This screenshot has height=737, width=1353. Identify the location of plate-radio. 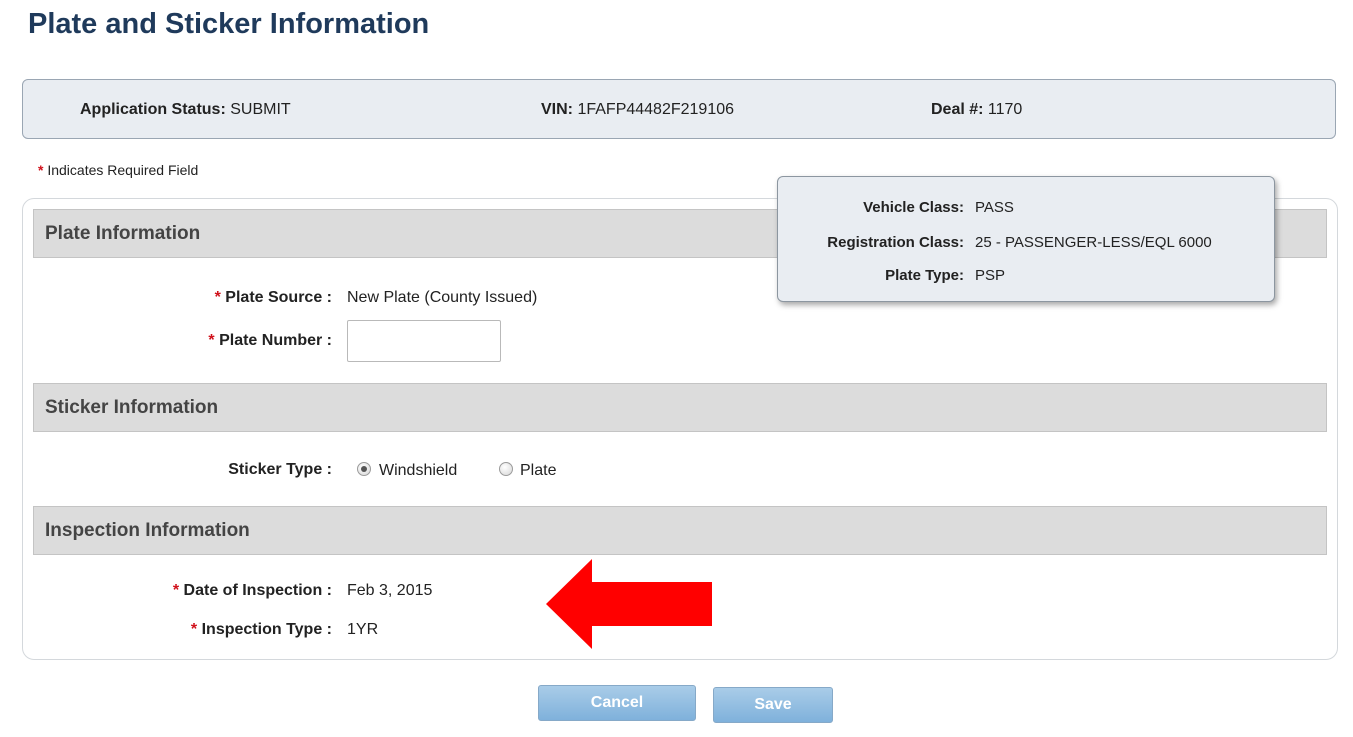
(506, 469).